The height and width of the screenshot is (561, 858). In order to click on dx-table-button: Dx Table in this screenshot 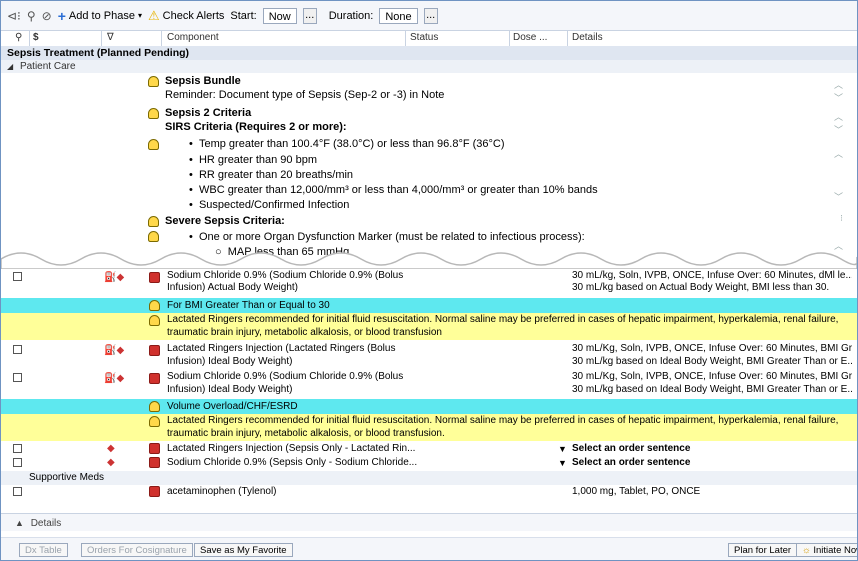, I will do `click(43, 550)`.